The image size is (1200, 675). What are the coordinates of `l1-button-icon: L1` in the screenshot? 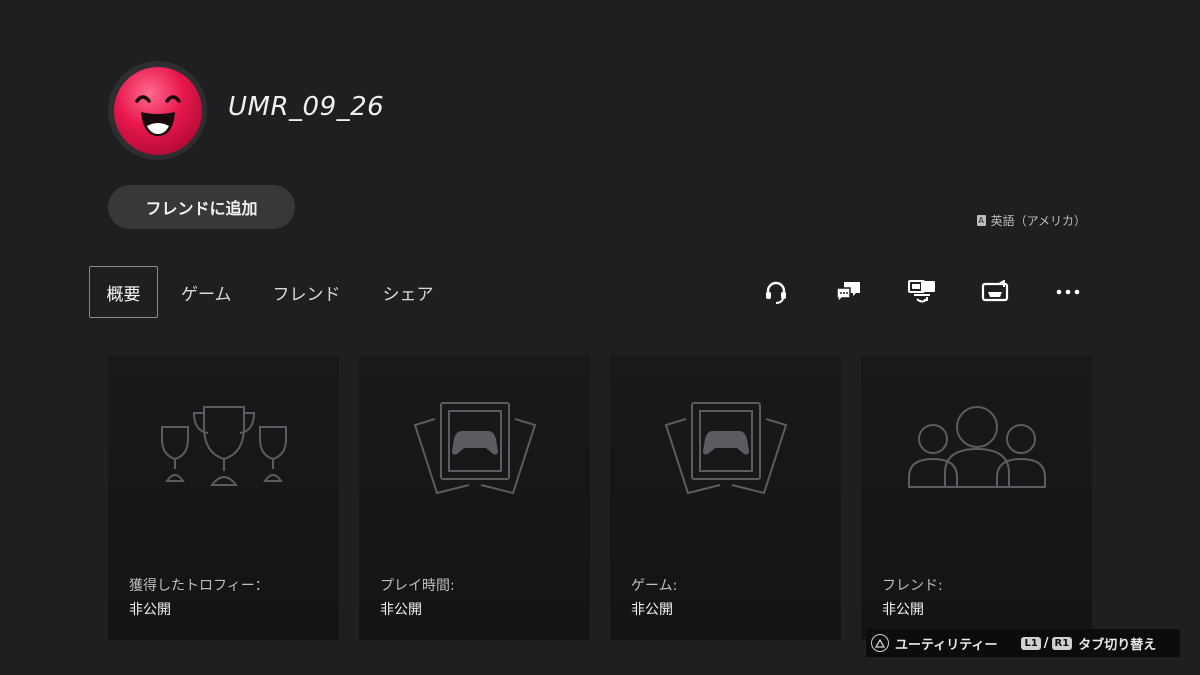 It's located at (1031, 643).